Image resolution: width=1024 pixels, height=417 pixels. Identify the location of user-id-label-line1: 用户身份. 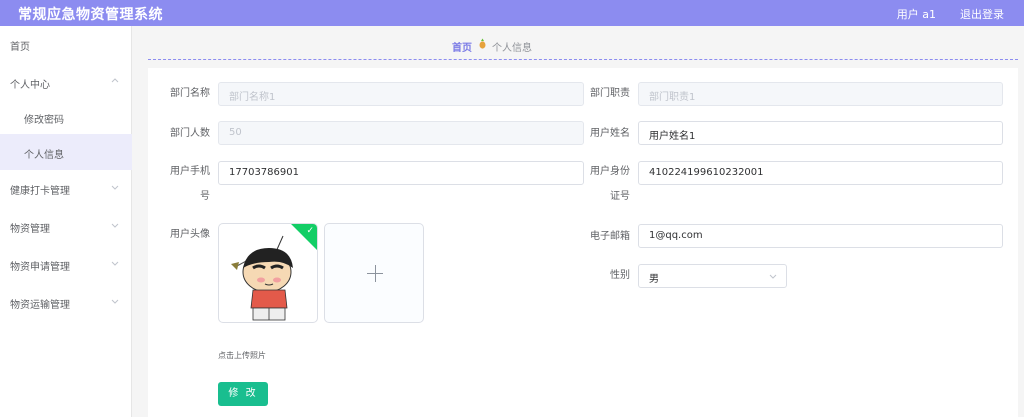
(610, 171).